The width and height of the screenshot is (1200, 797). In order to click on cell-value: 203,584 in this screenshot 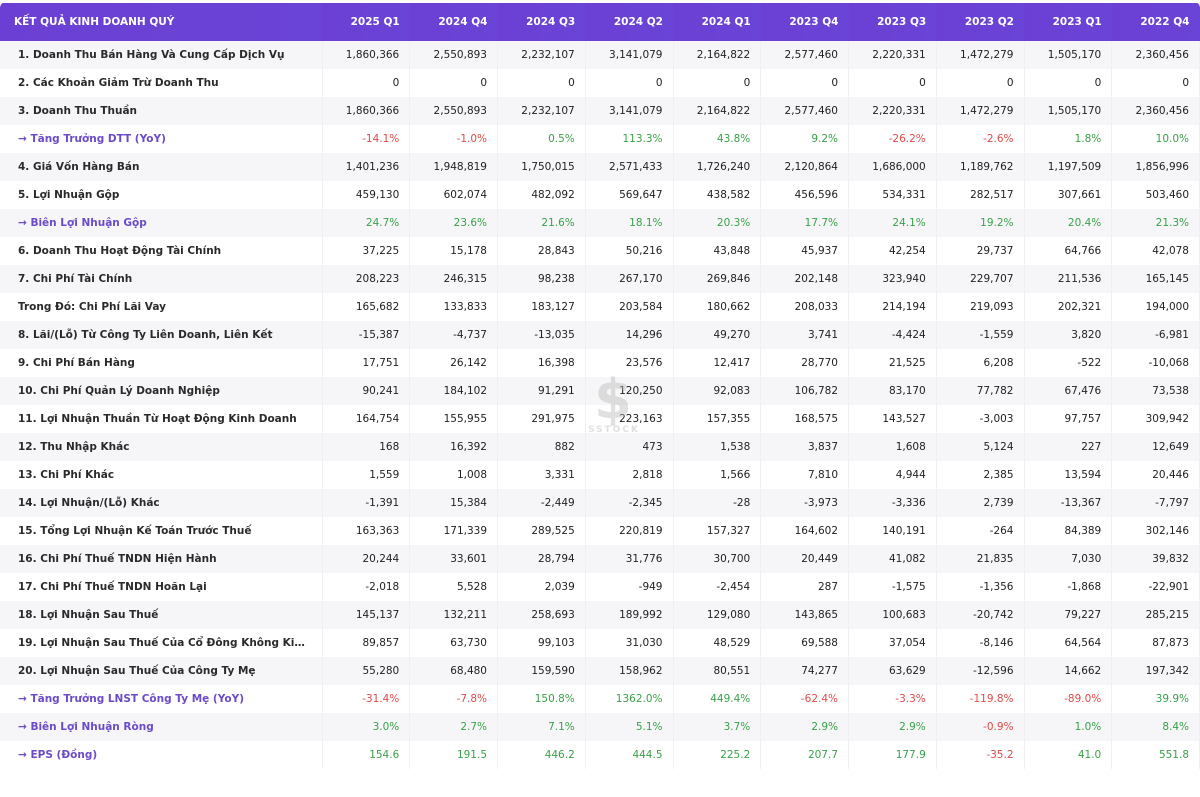, I will do `click(629, 307)`.